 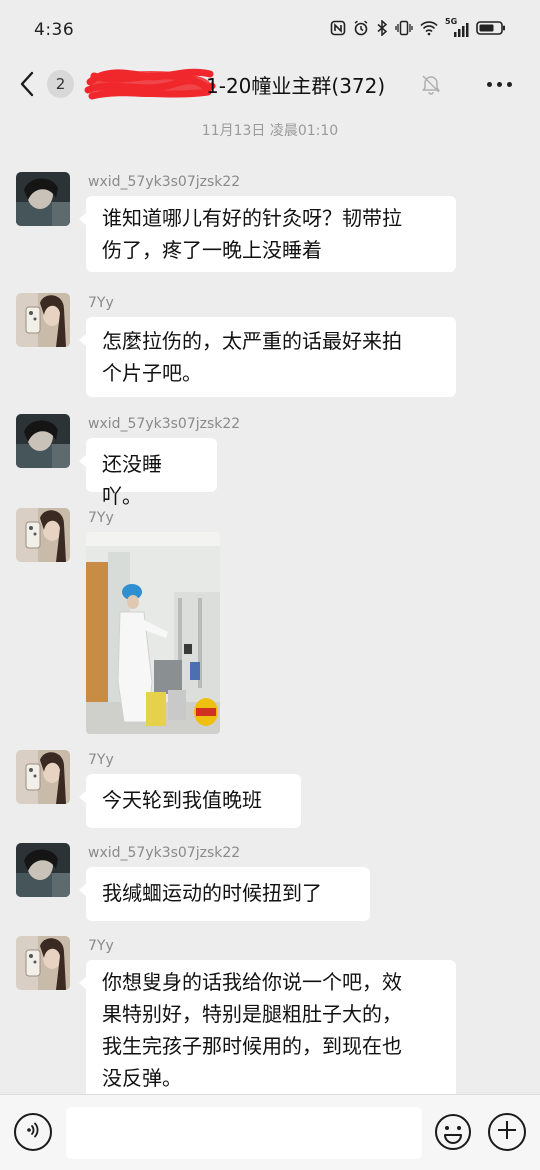 I want to click on more-functions-button, so click(x=507, y=1132).